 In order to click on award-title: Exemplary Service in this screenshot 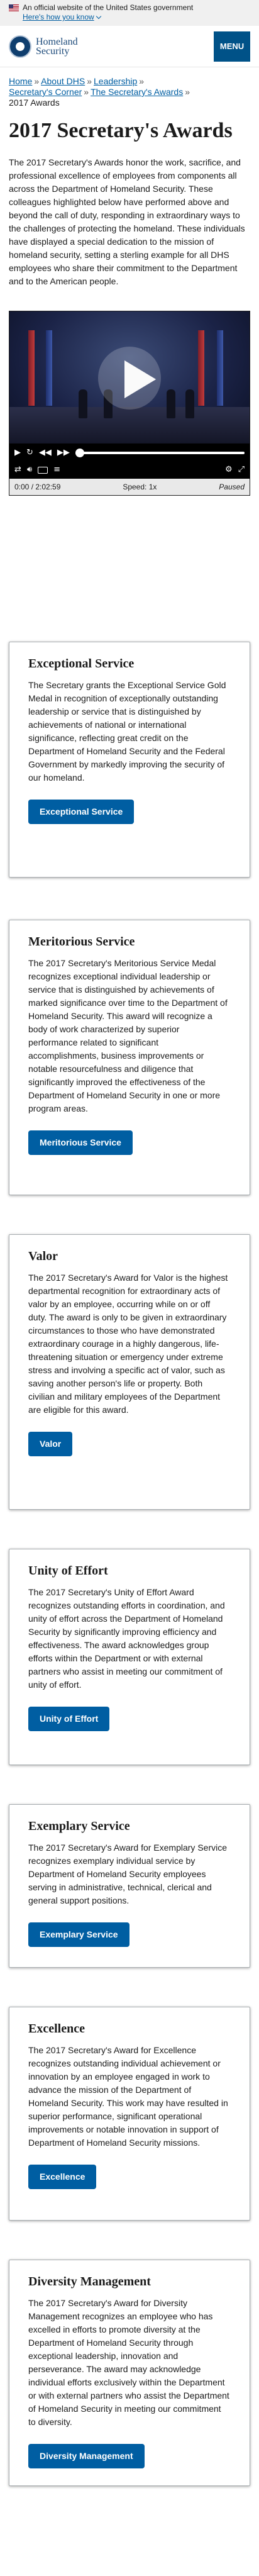, I will do `click(79, 1826)`.